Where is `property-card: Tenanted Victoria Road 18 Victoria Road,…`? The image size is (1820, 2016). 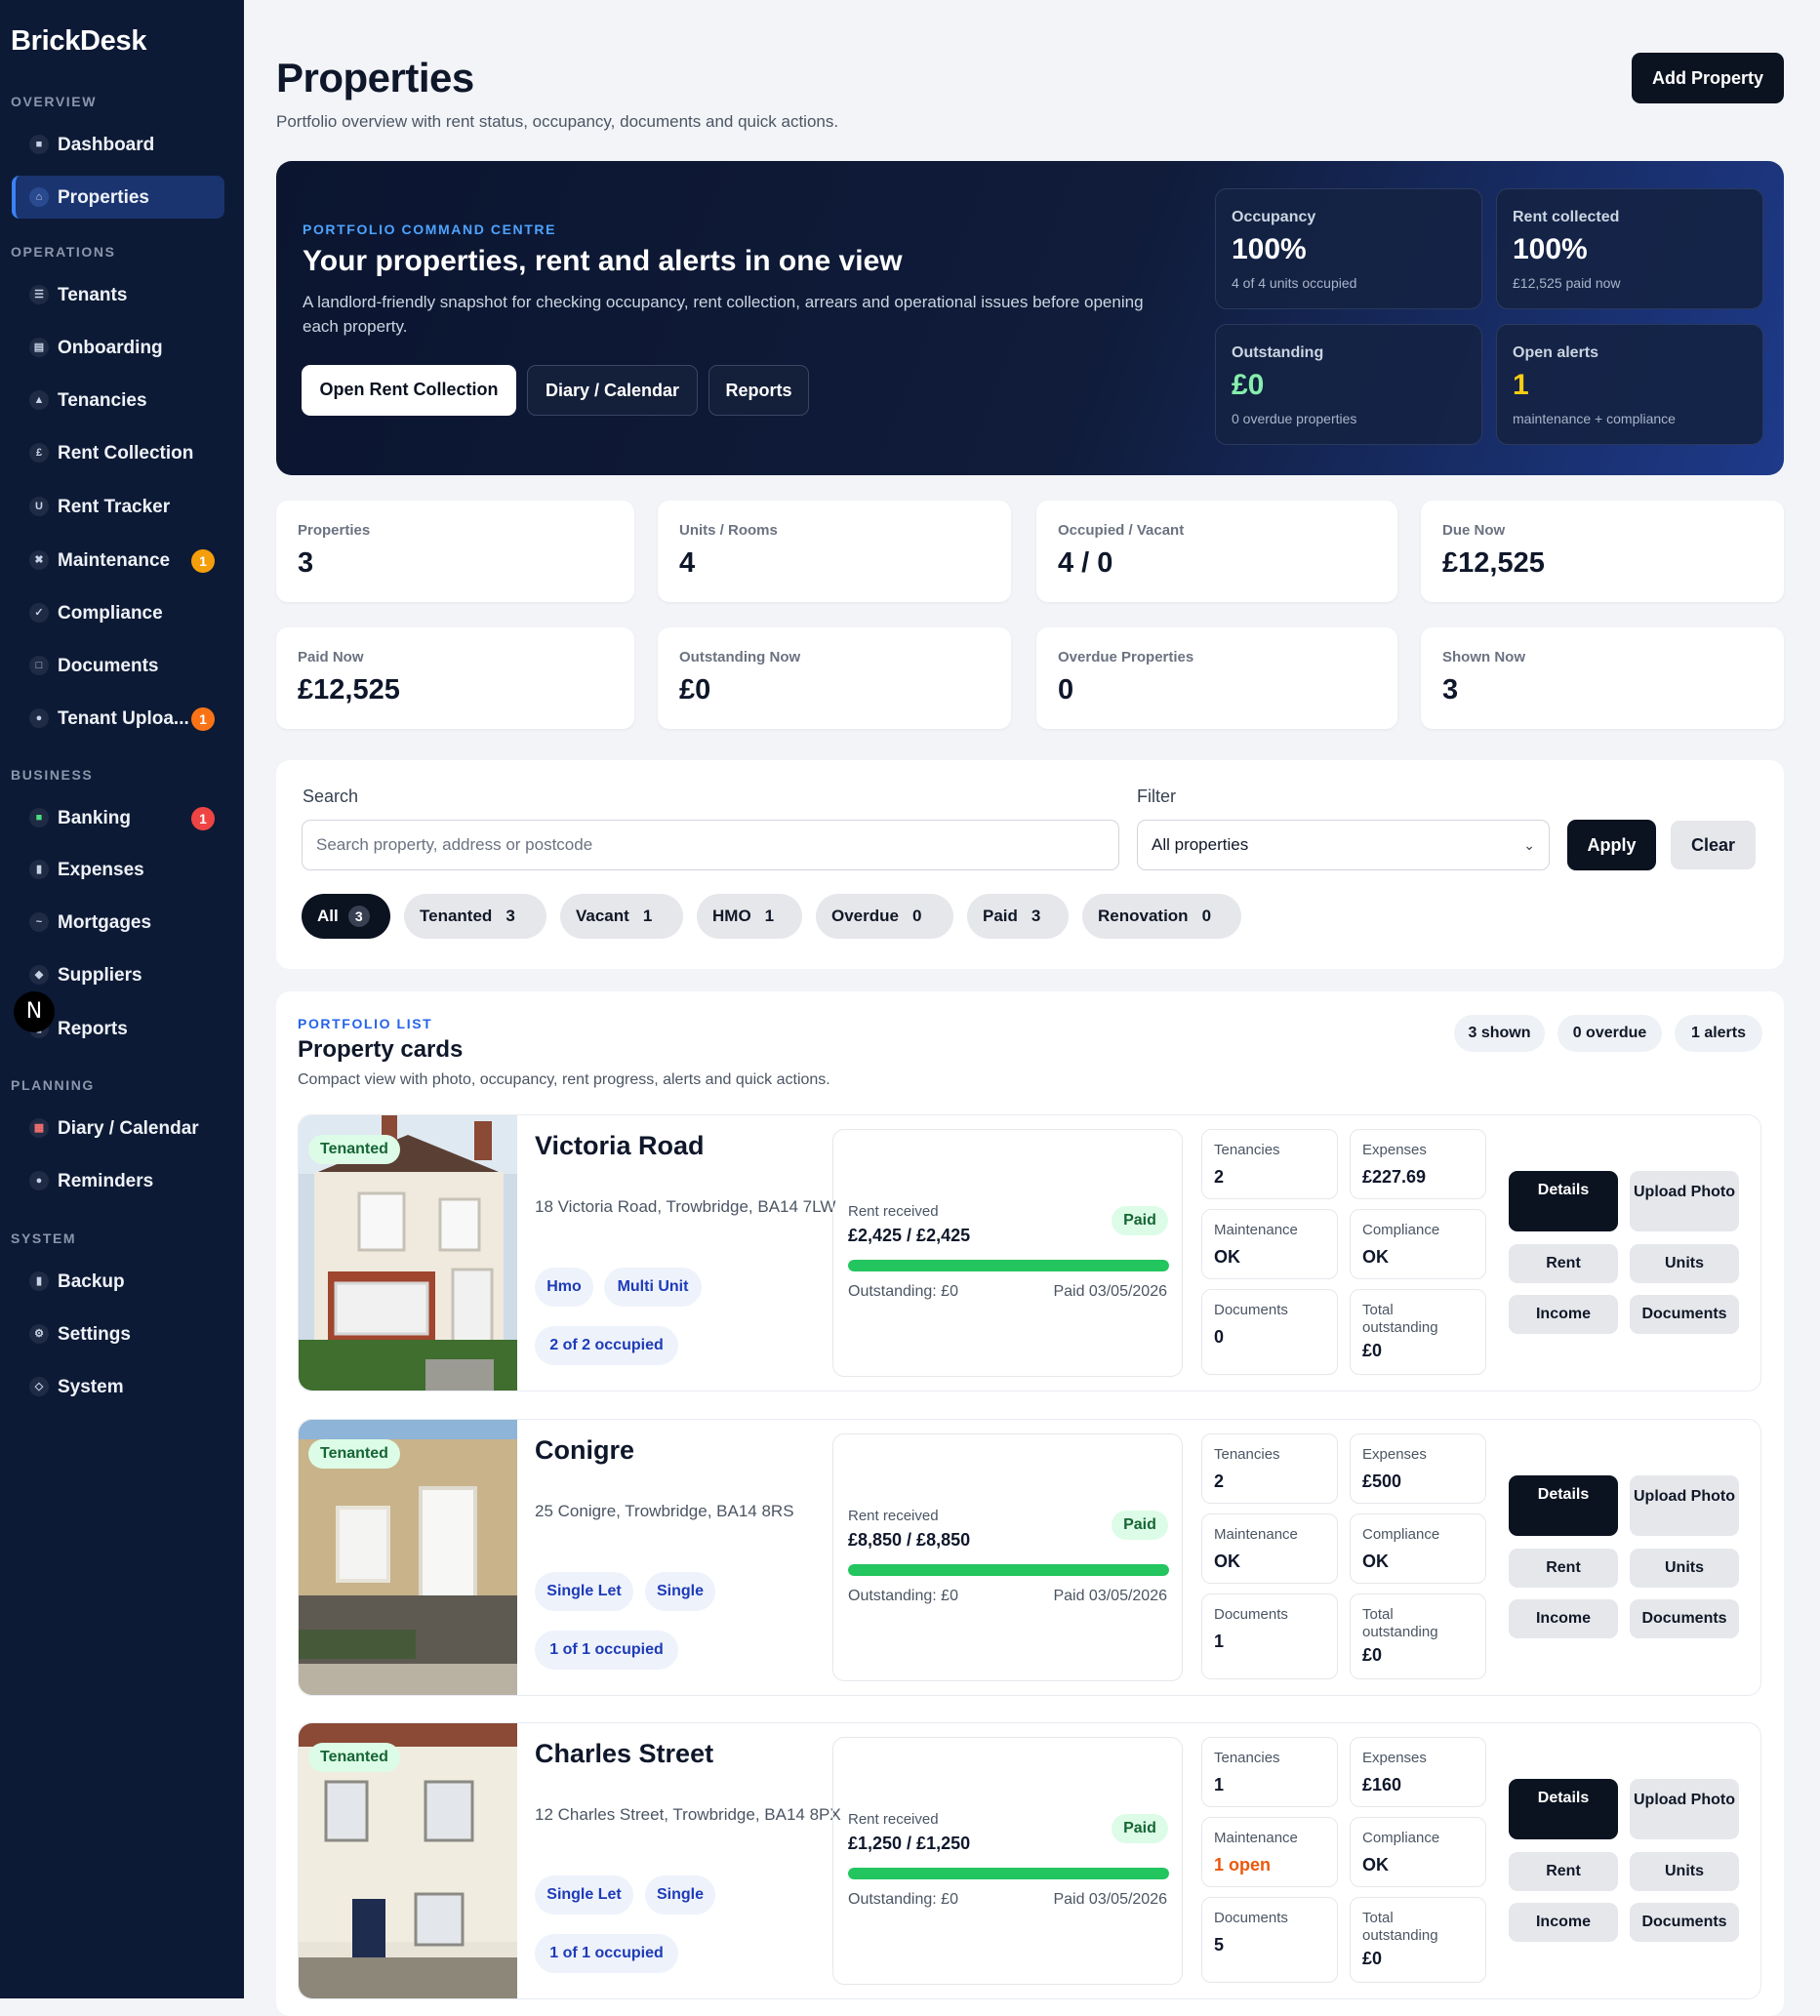 property-card: Tenanted Victoria Road 18 Victoria Road,… is located at coordinates (1029, 1252).